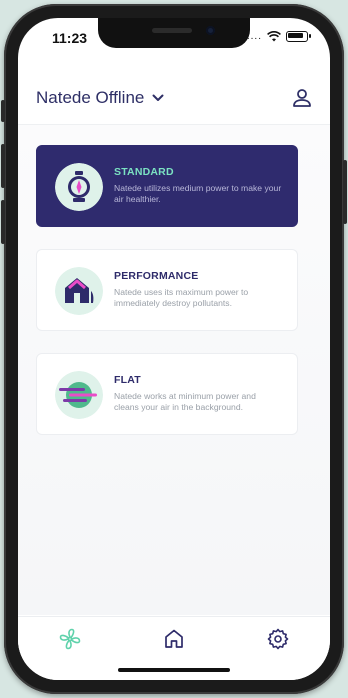 Image resolution: width=348 pixels, height=698 pixels. What do you see at coordinates (345, 192) in the screenshot?
I see `power-button` at bounding box center [345, 192].